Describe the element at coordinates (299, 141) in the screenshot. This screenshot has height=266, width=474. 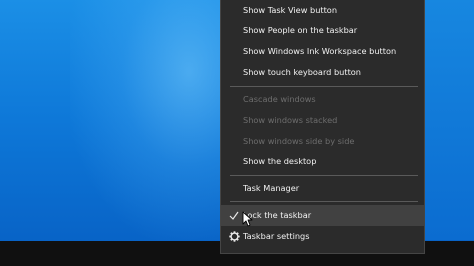
I see `menu-item-label: Show windows side by side` at that location.